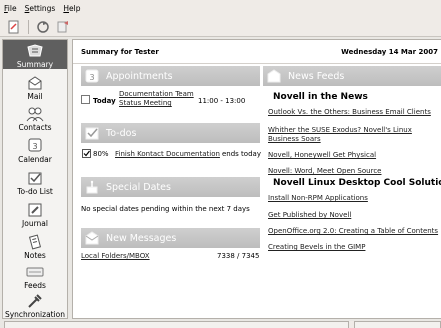 The image size is (441, 328). I want to click on current-date: Wednesday 14 Mar 2007, so click(389, 51).